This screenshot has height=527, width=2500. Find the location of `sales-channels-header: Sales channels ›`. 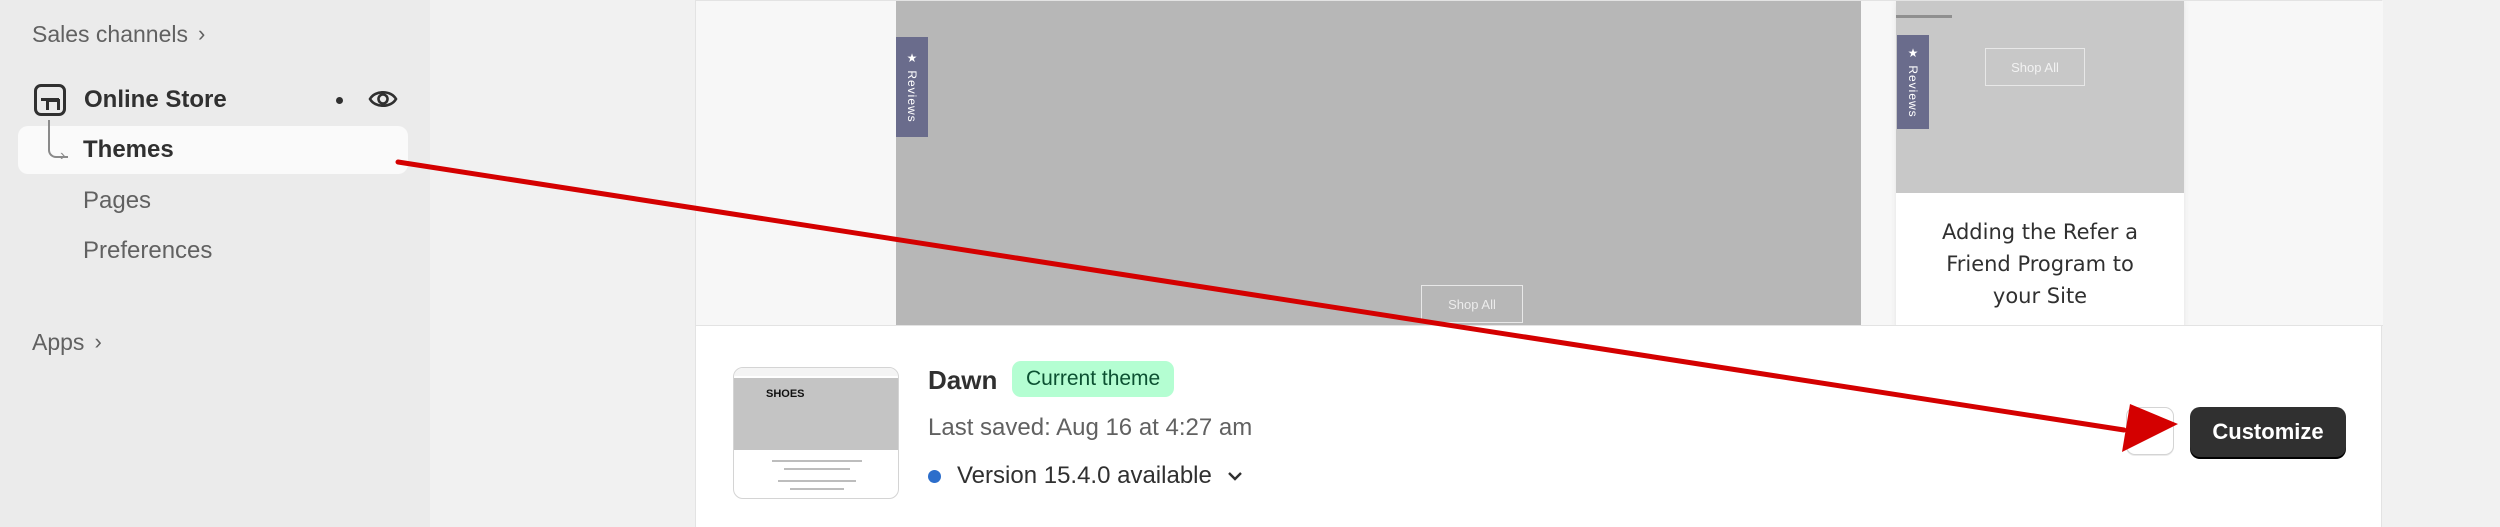

sales-channels-header: Sales channels › is located at coordinates (118, 34).